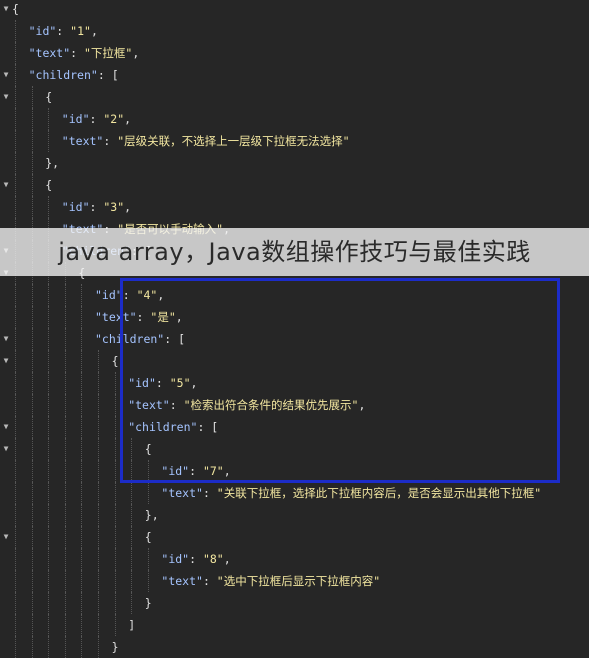 The height and width of the screenshot is (658, 589). I want to click on code-text: "id": "1",, so click(63, 31).